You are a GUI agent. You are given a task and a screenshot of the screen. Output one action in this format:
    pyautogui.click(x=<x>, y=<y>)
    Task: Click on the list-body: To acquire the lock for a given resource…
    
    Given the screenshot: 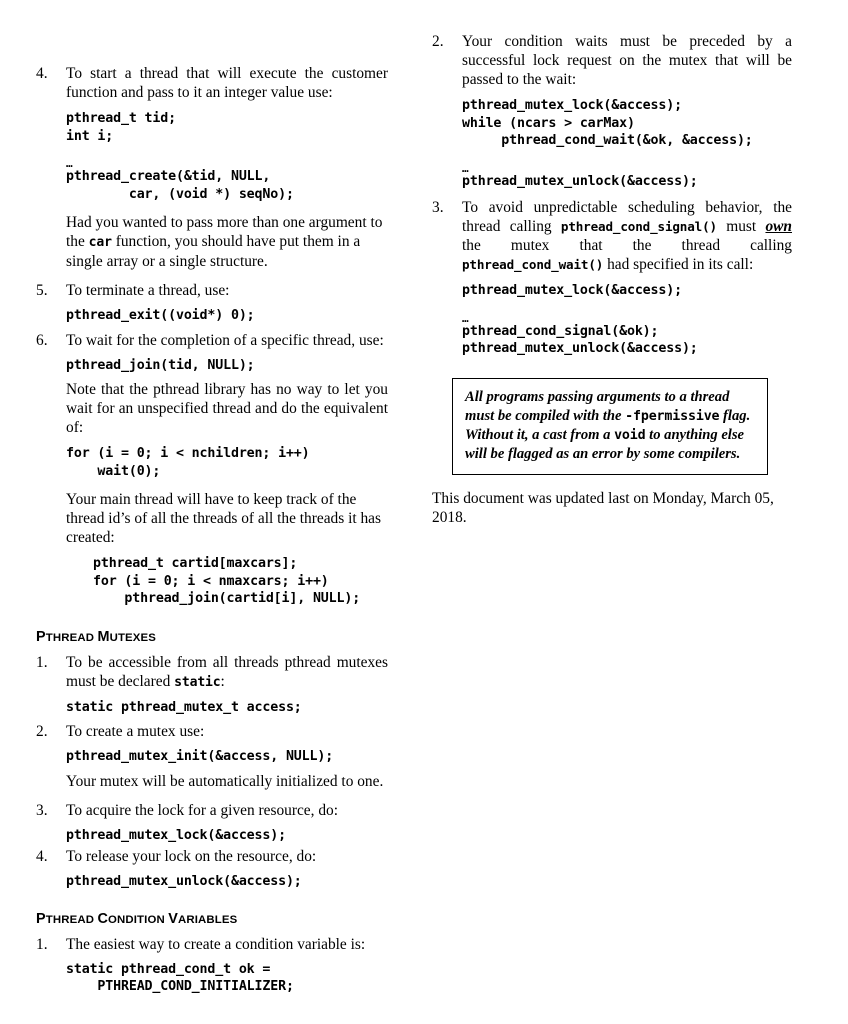 What is the action you would take?
    pyautogui.click(x=227, y=823)
    